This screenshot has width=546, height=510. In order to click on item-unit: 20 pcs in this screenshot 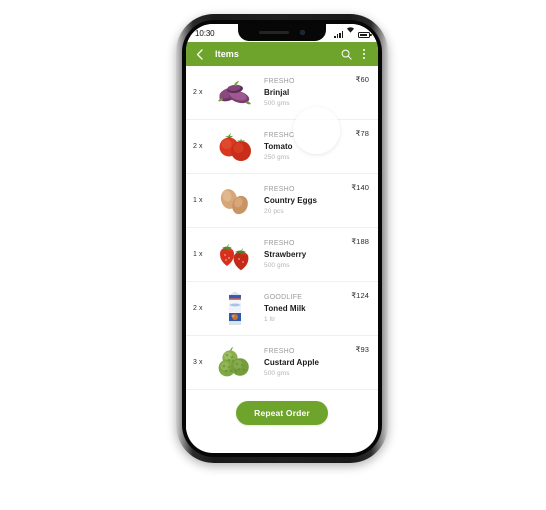, I will do `click(274, 211)`.